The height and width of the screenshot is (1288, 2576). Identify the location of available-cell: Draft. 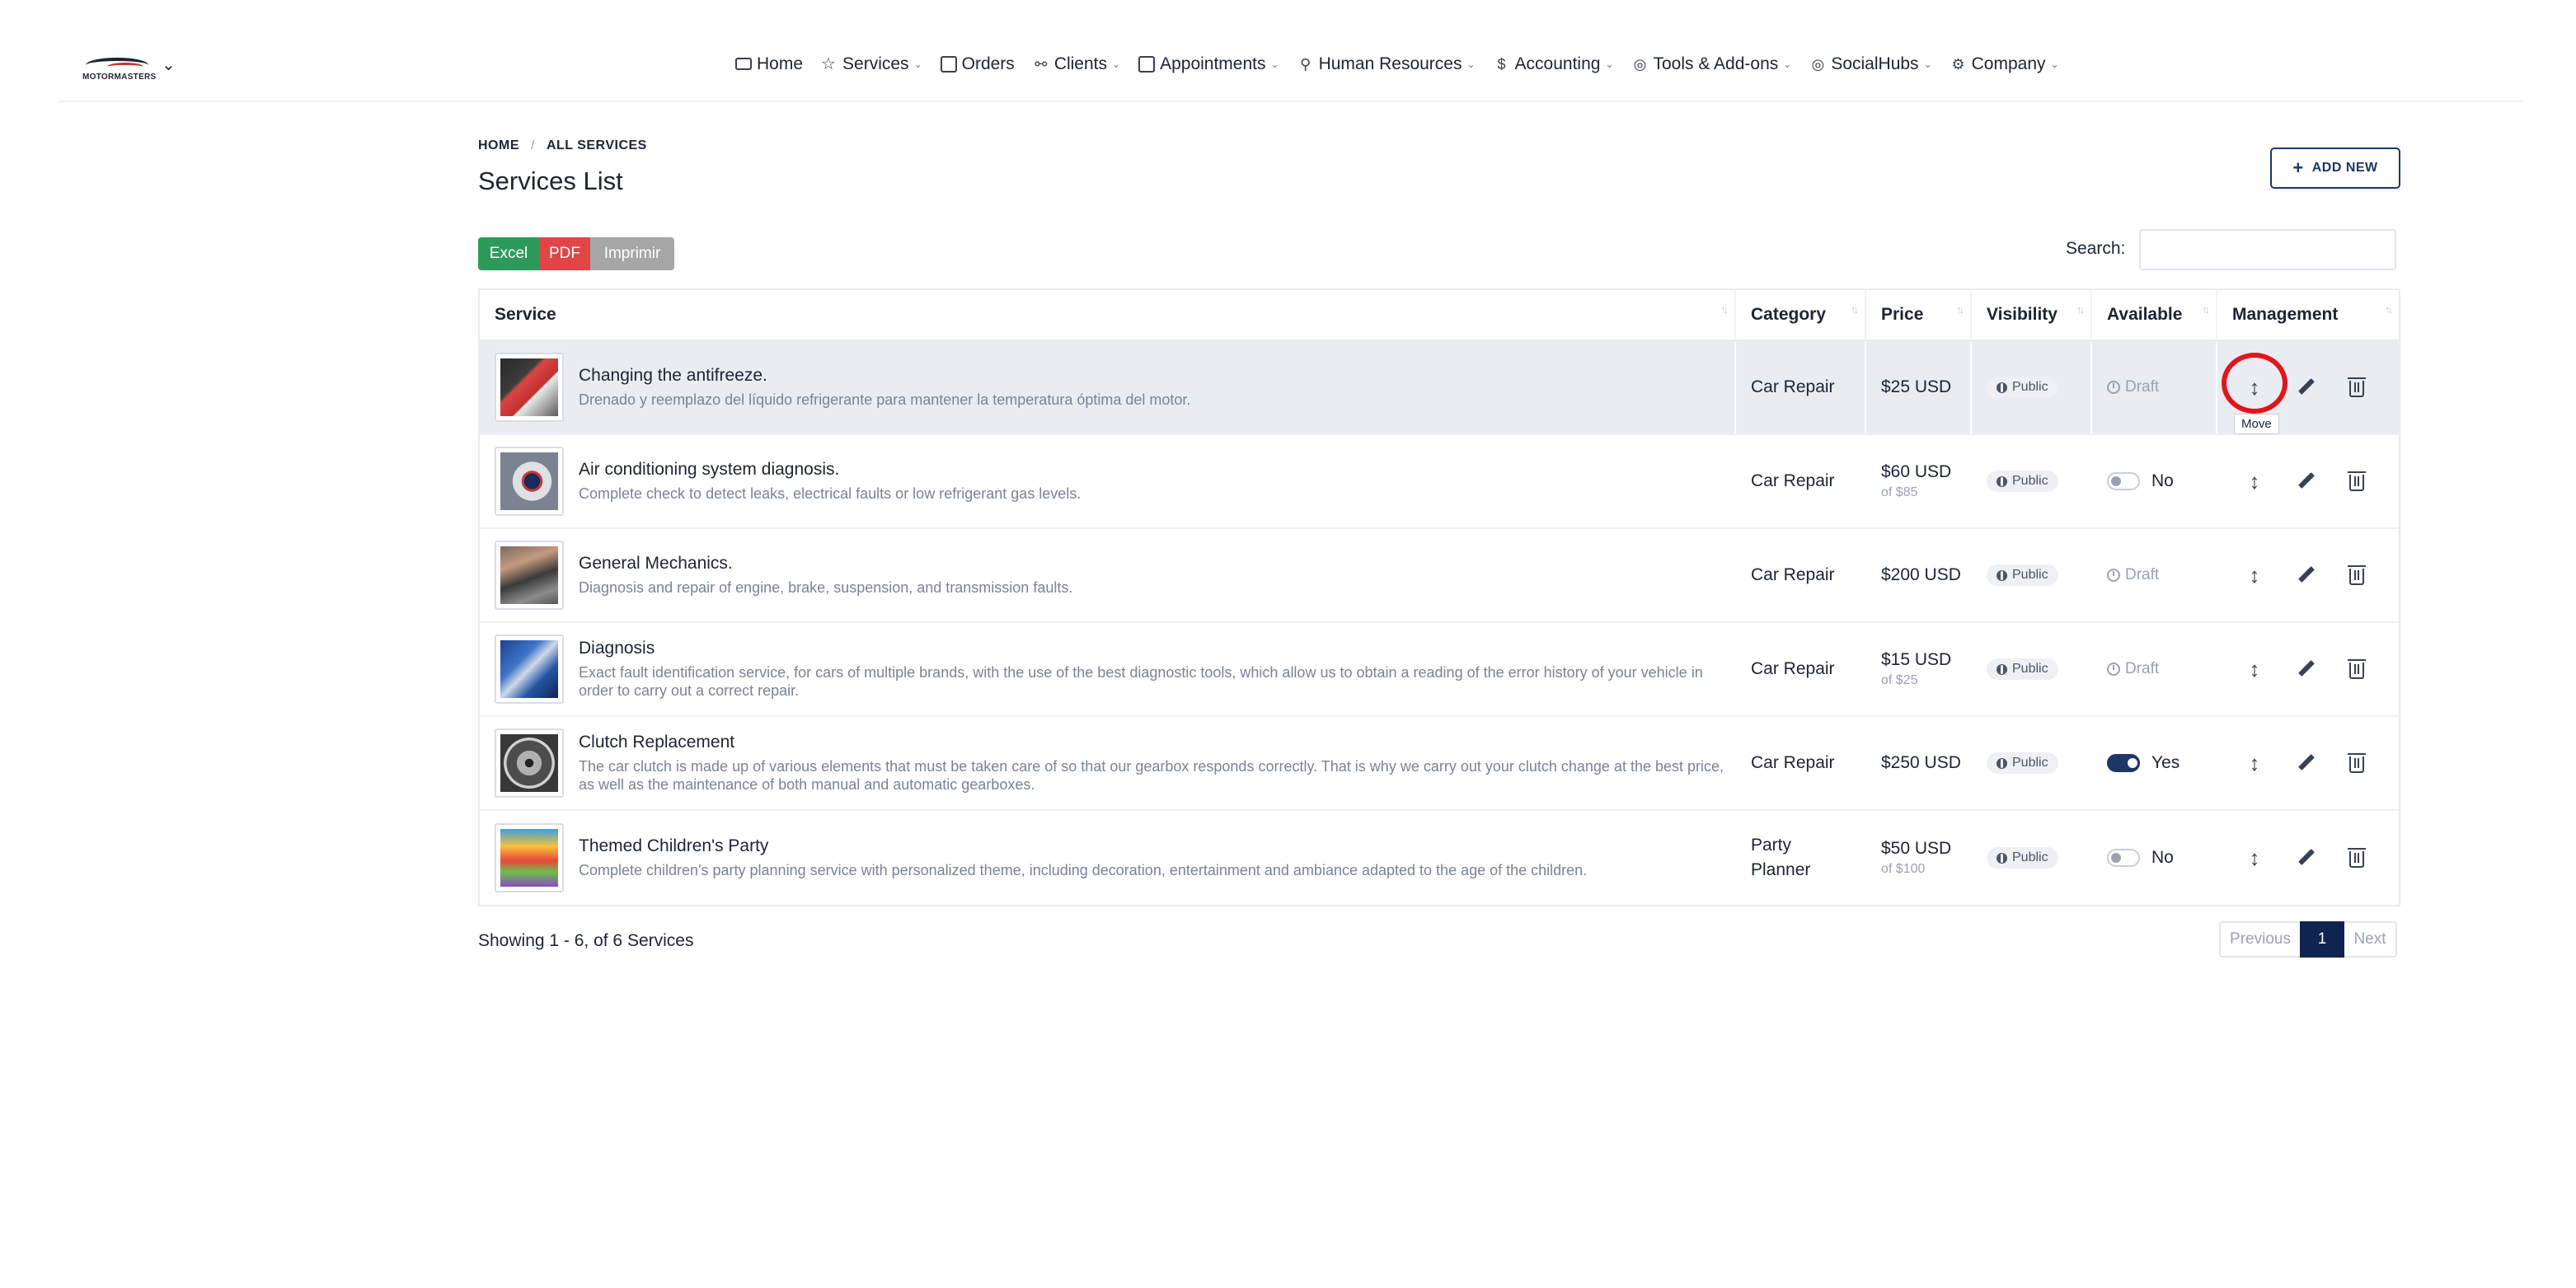
(2155, 575).